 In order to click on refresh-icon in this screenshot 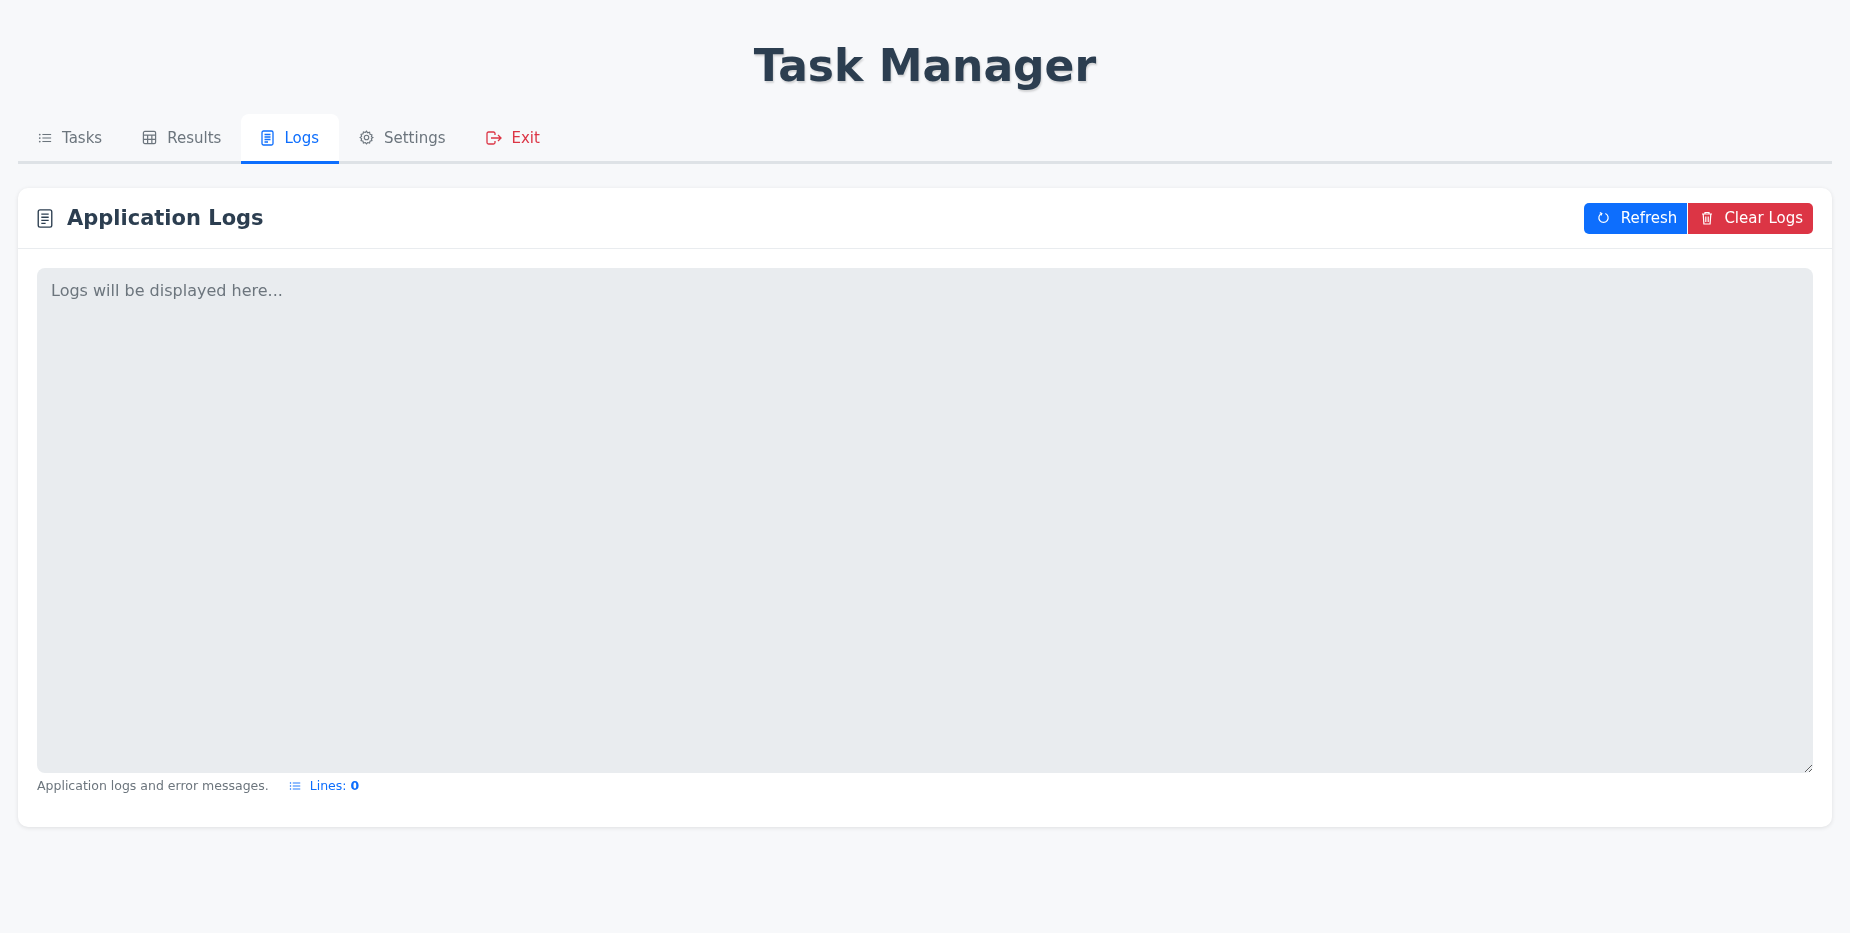, I will do `click(1603, 218)`.